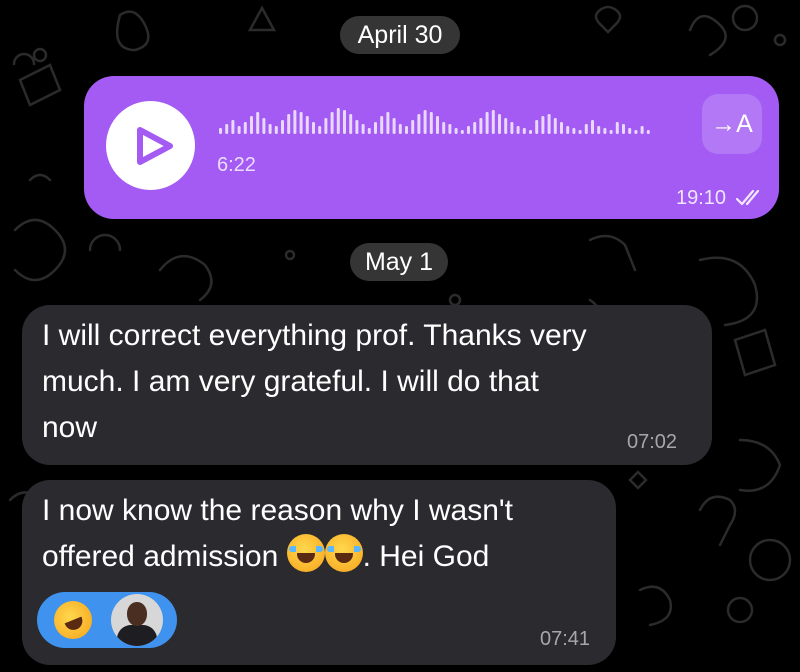 The height and width of the screenshot is (672, 800). I want to click on avatar, so click(137, 620).